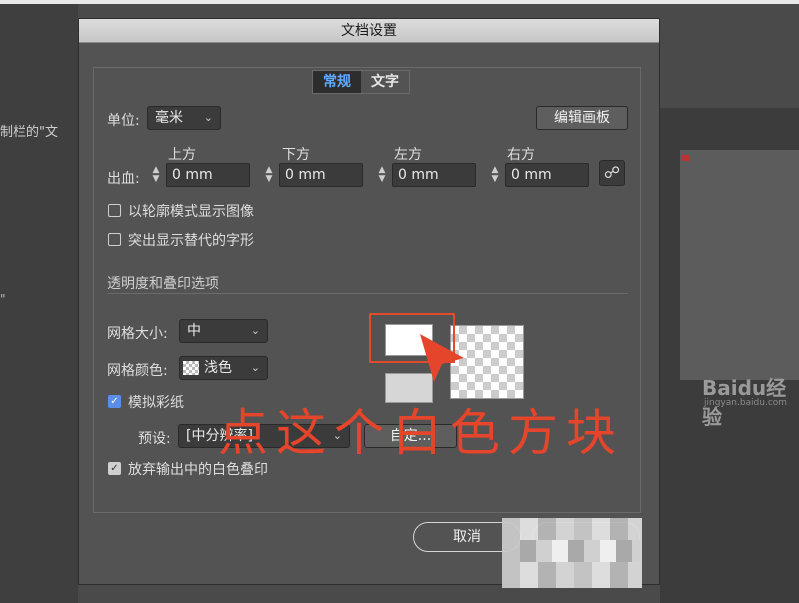 The image size is (799, 603). Describe the element at coordinates (296, 155) in the screenshot. I see `bleed-bottom-label: 下方` at that location.